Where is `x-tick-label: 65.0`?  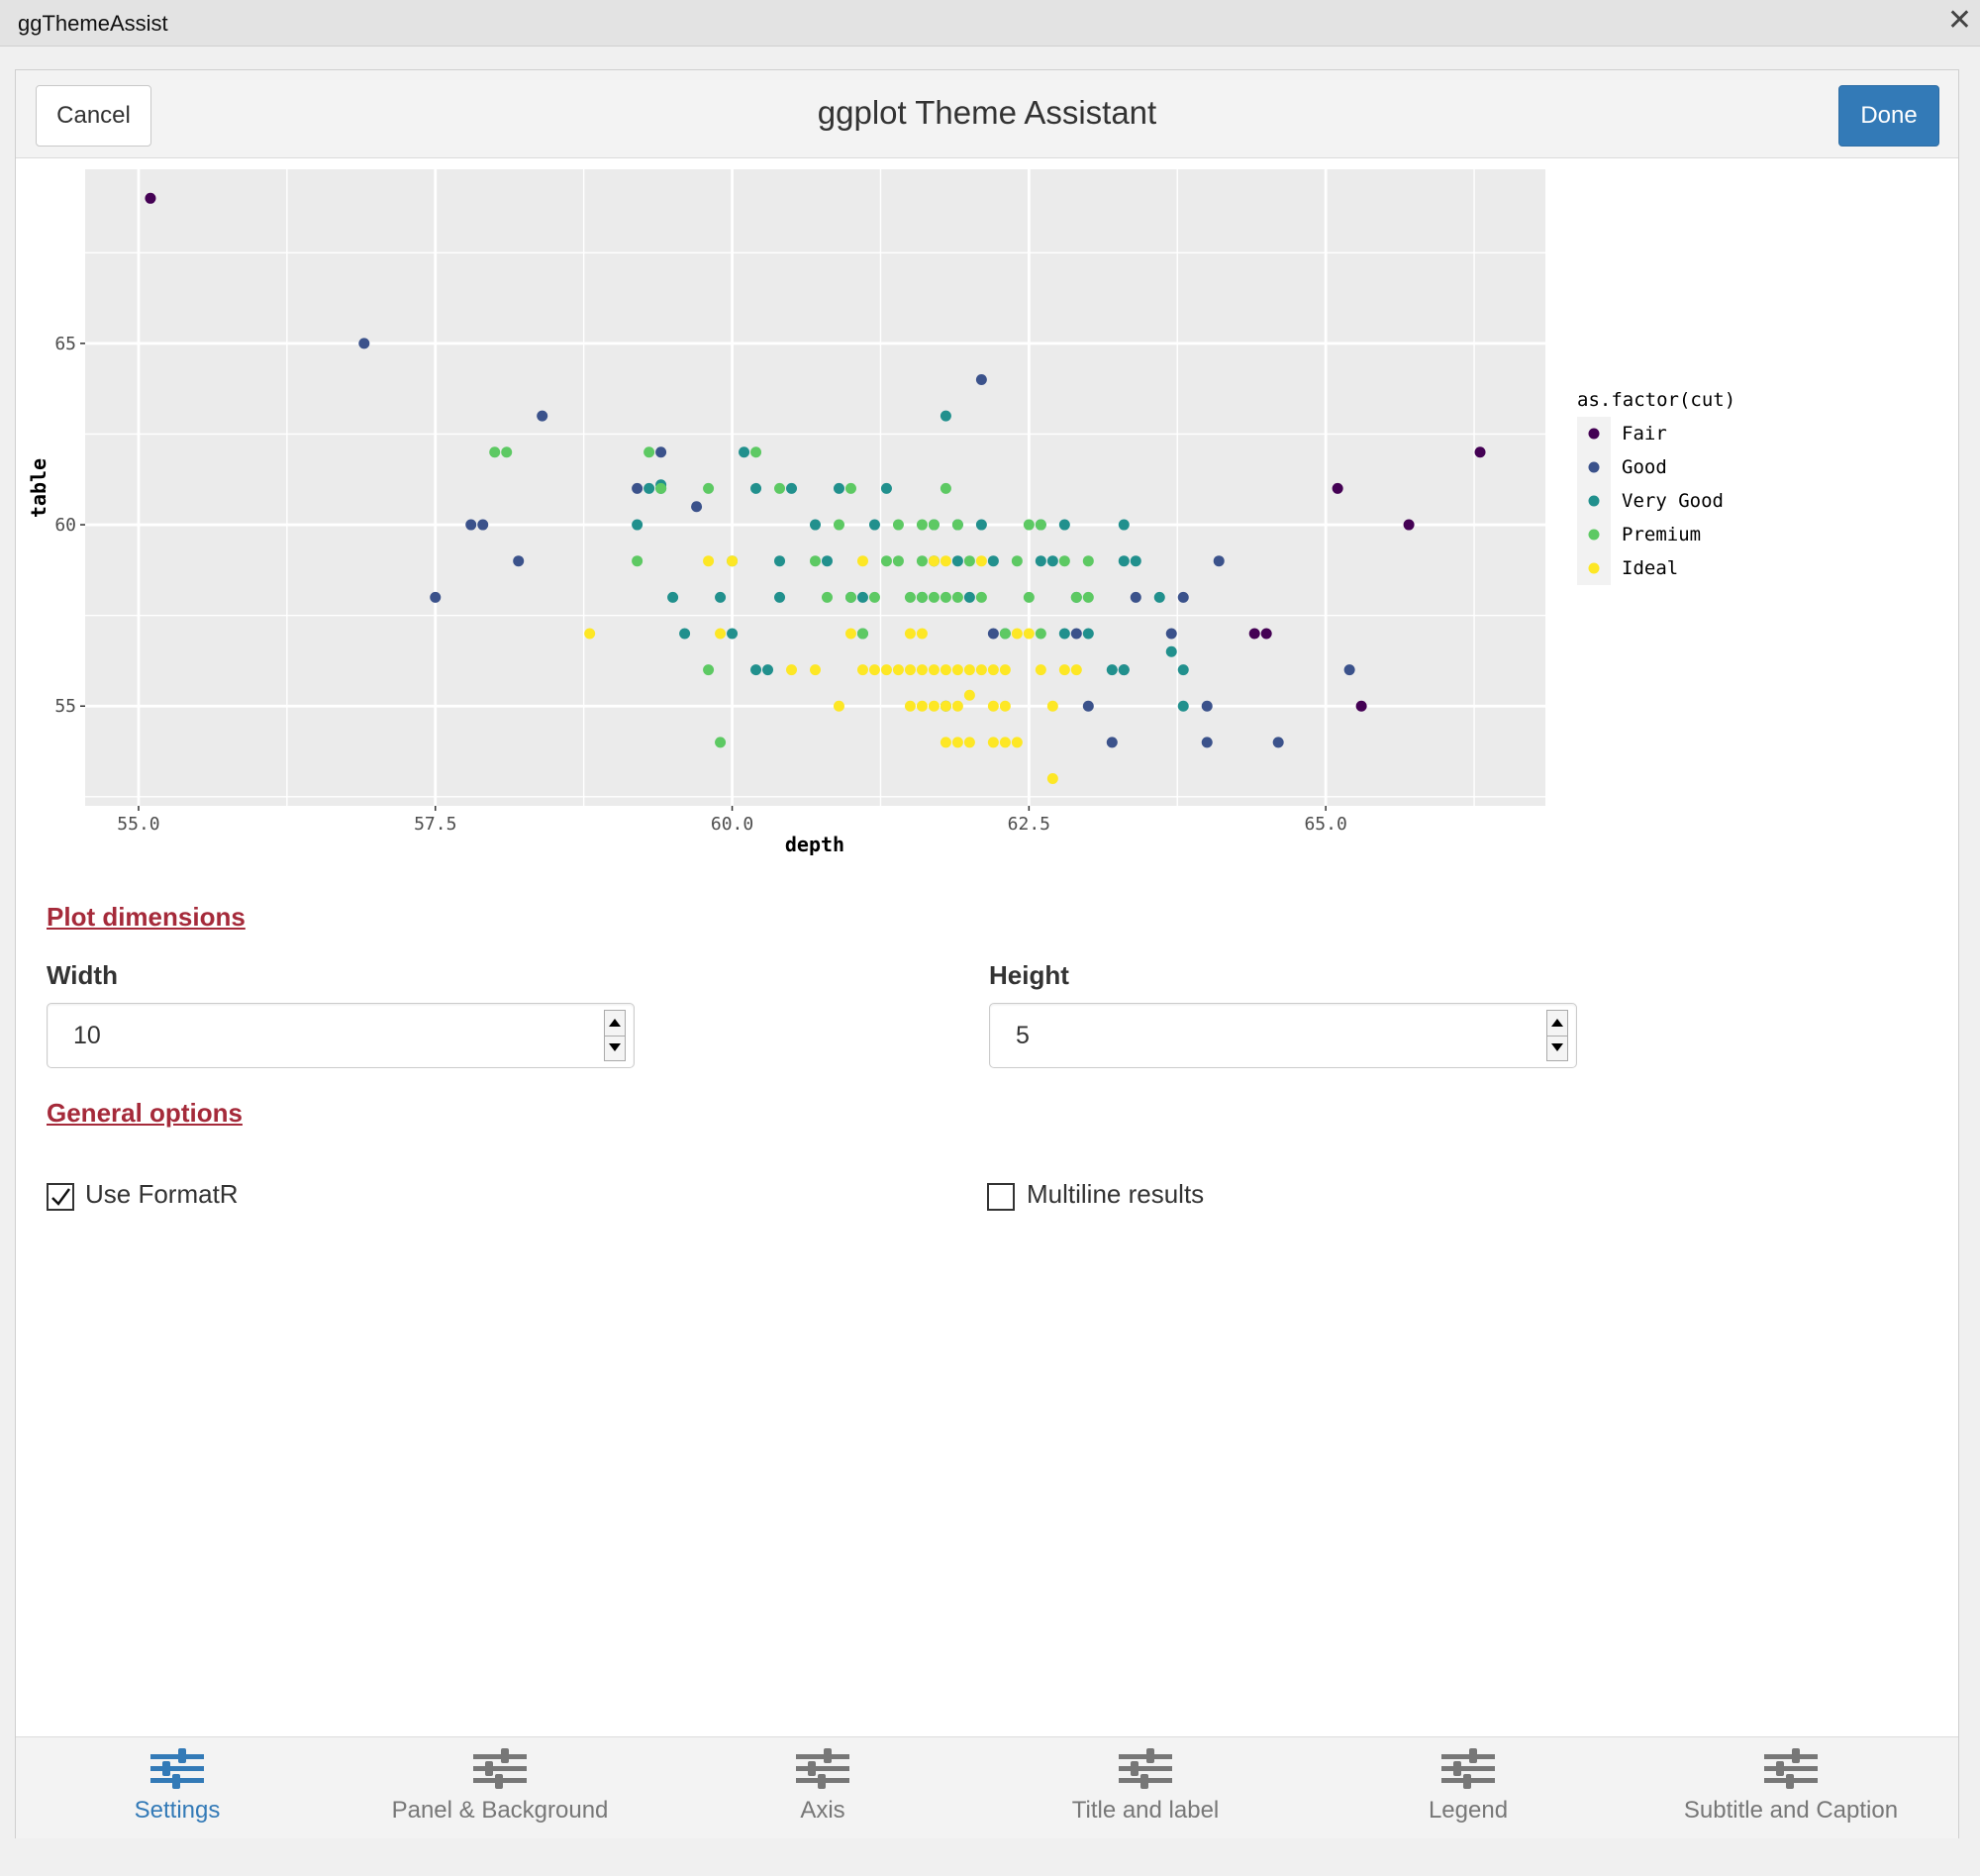
x-tick-label: 65.0 is located at coordinates (1325, 824).